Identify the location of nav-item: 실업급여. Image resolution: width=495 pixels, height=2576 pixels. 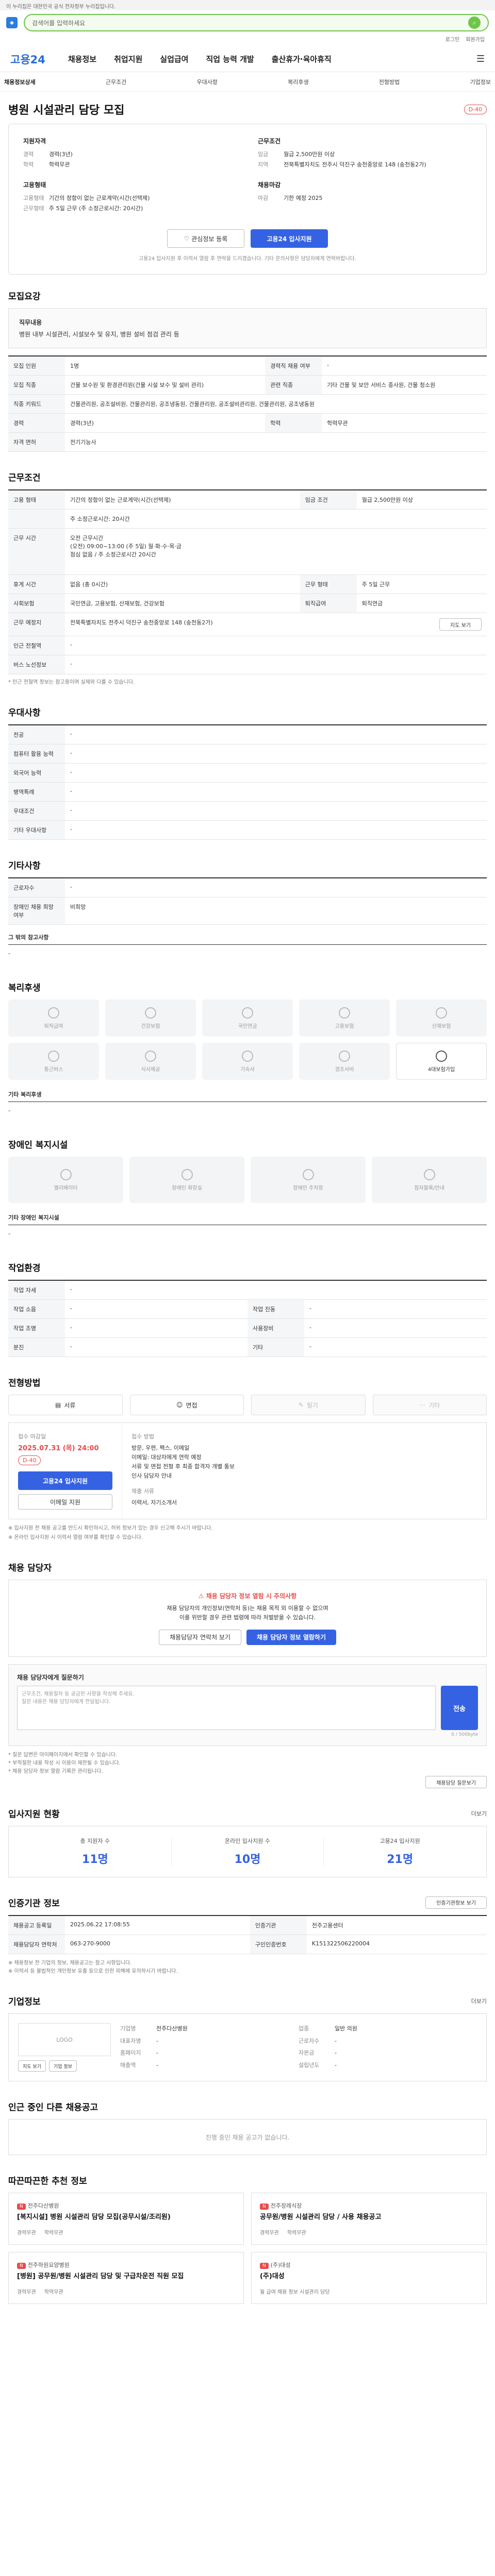
(174, 59).